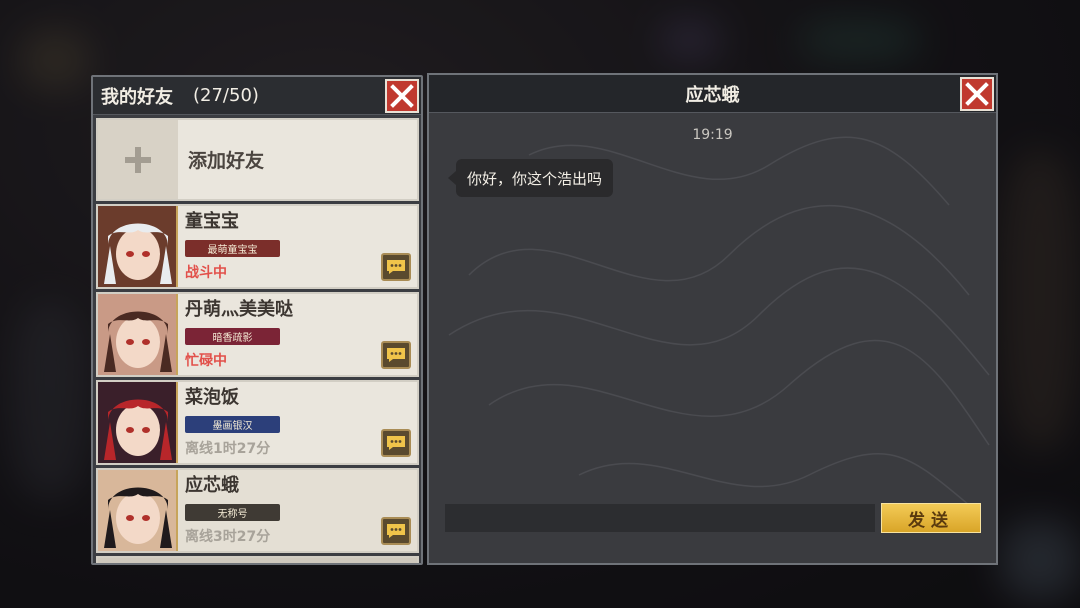  Describe the element at coordinates (660, 518) in the screenshot. I see `chat-input` at that location.